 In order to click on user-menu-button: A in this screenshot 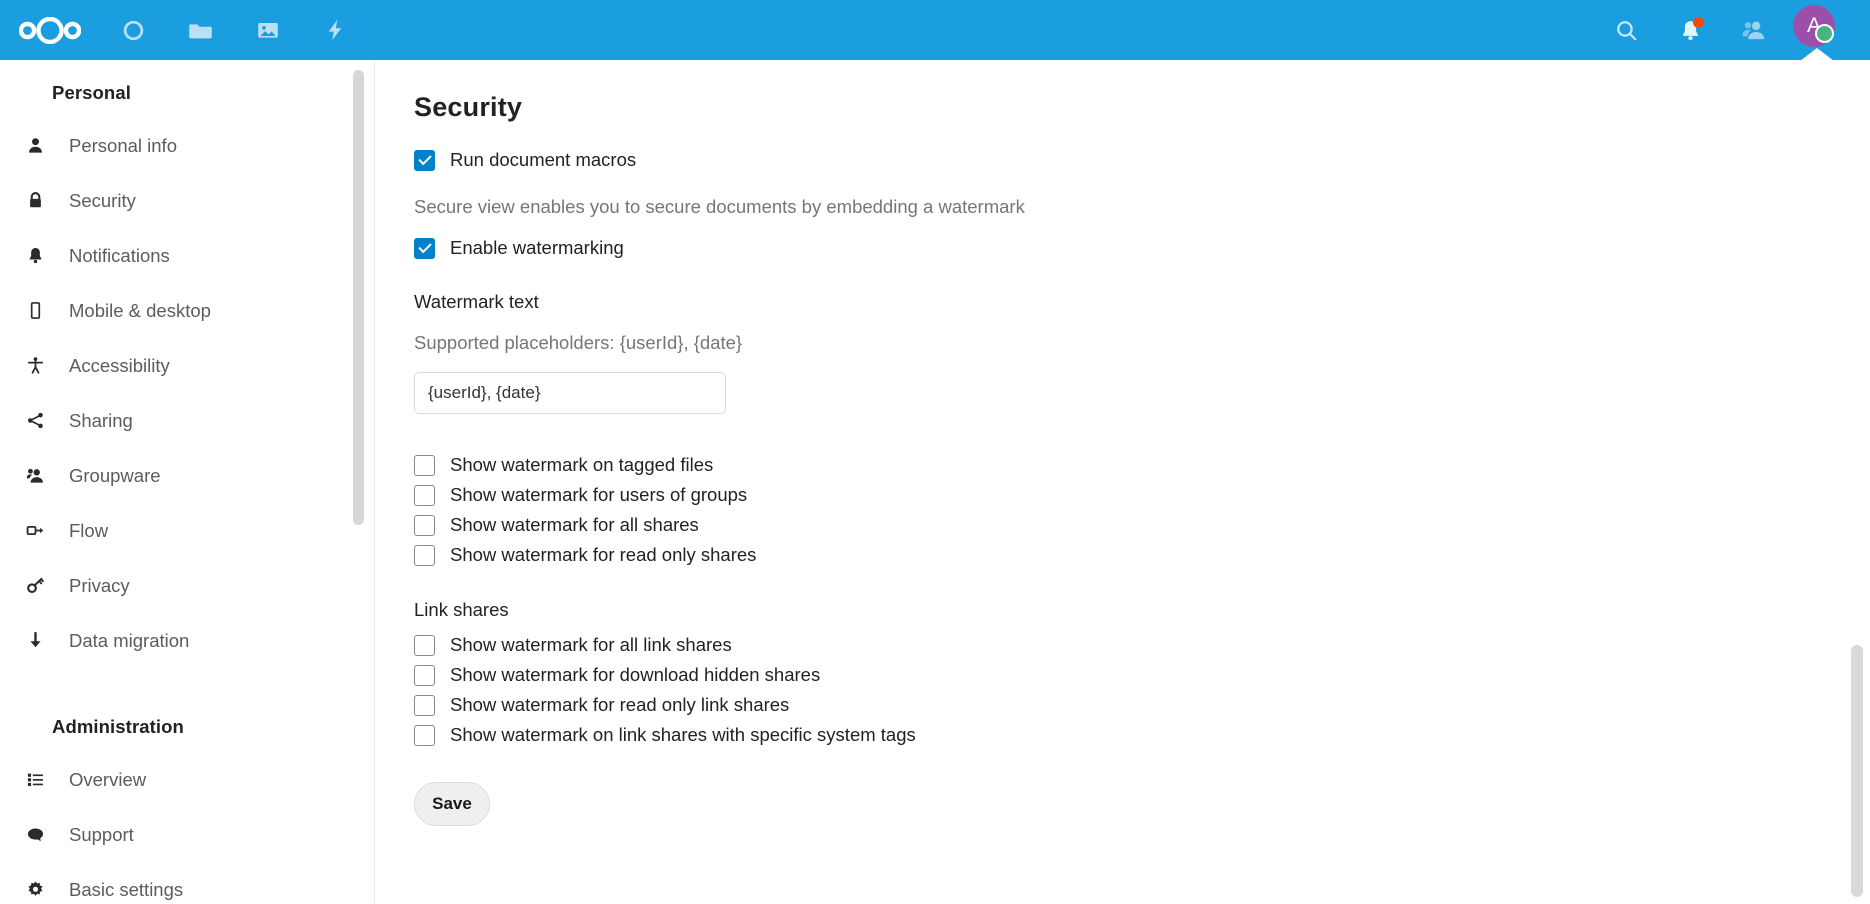, I will do `click(1817, 30)`.